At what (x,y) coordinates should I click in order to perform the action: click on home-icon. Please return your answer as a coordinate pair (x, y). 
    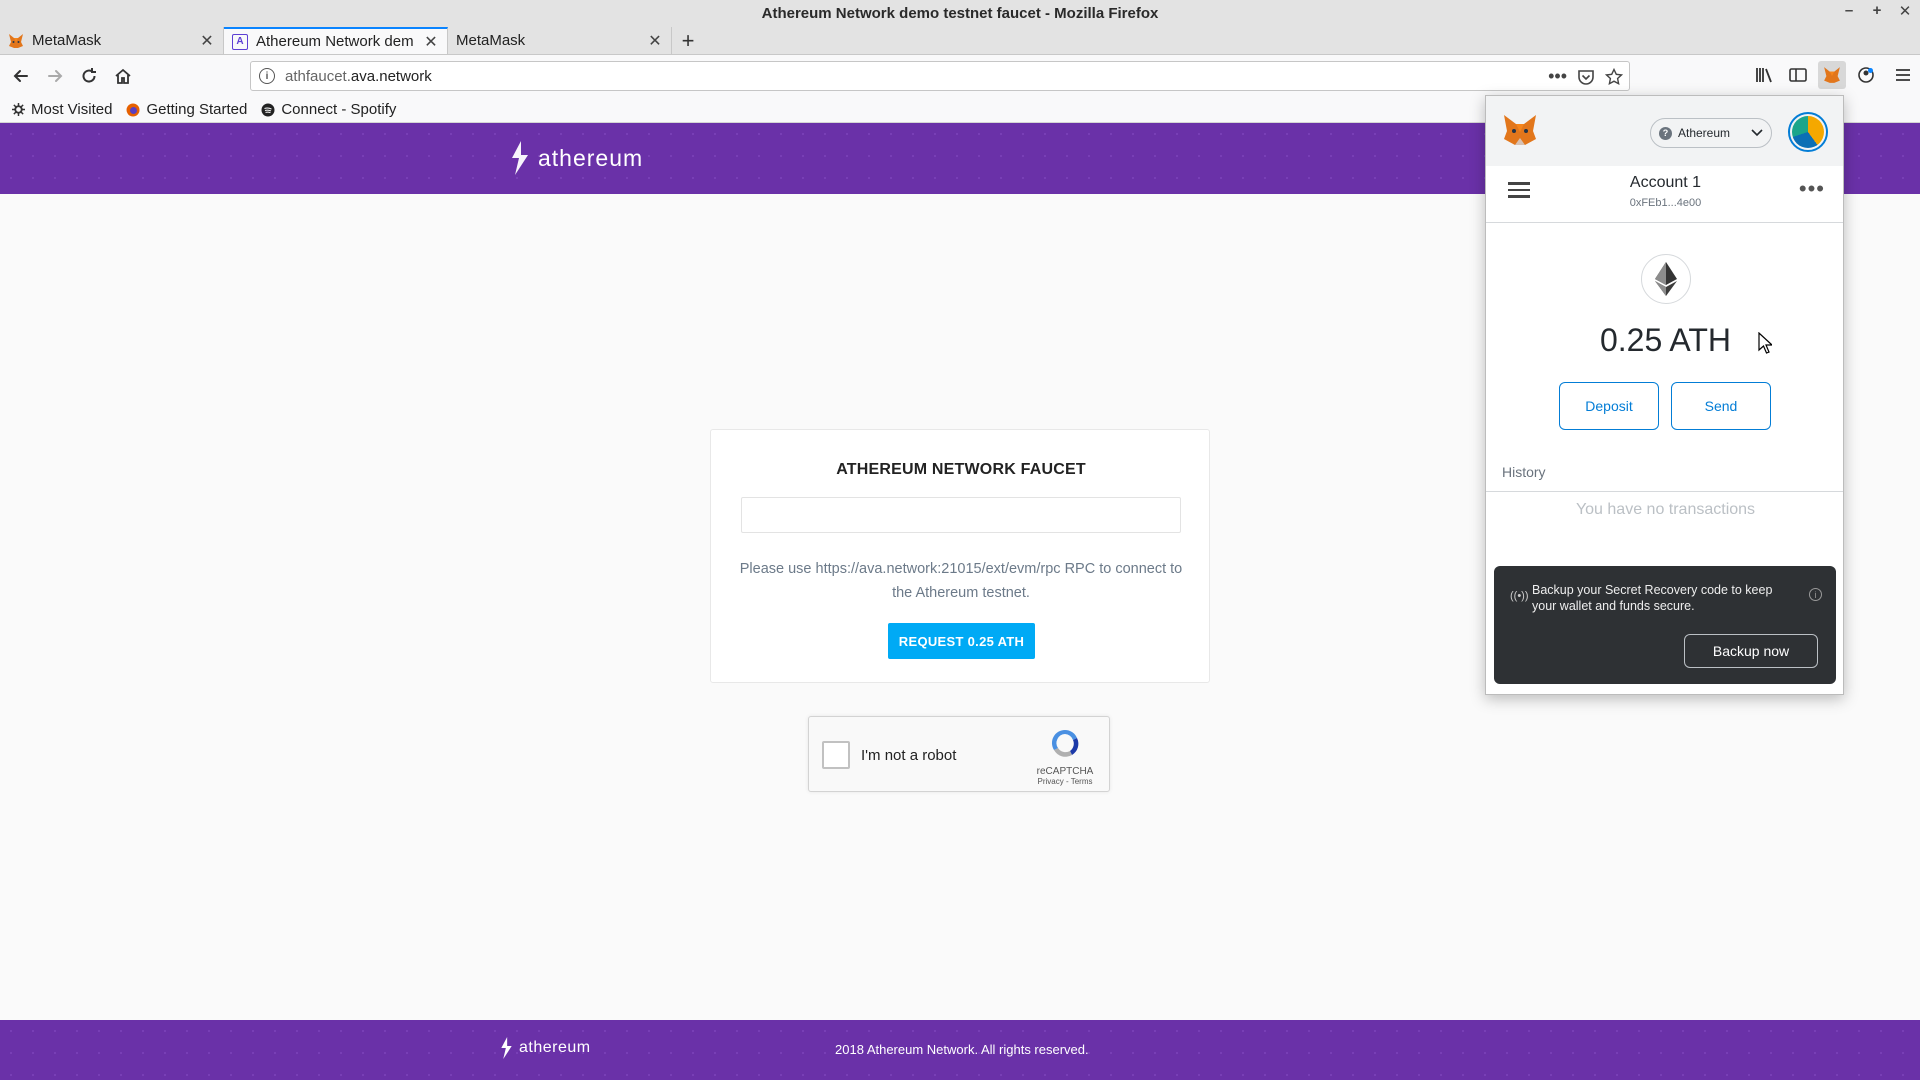
    Looking at the image, I should click on (123, 76).